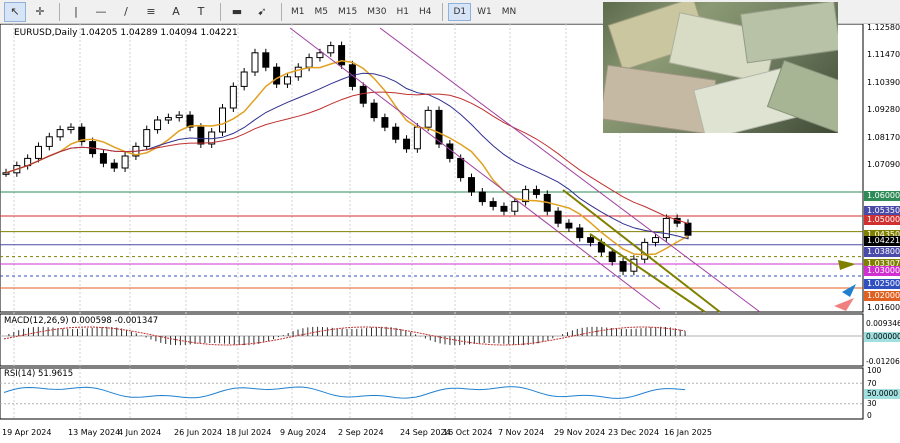  What do you see at coordinates (883, 195) in the screenshot?
I see `price-tag-label: 1.06000` at bounding box center [883, 195].